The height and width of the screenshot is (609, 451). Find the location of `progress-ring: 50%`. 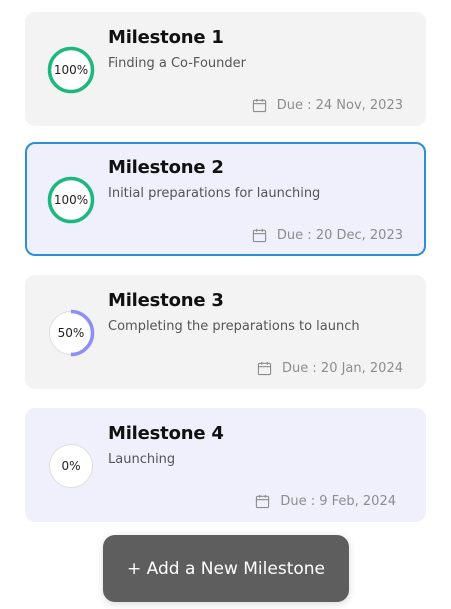

progress-ring: 50% is located at coordinates (71, 333).